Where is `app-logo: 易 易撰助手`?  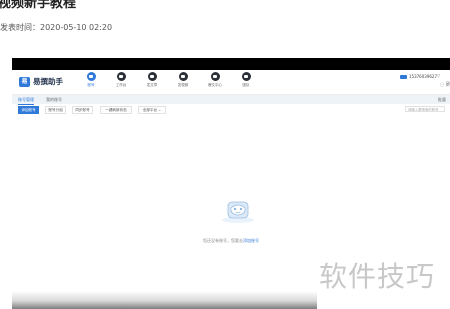 app-logo: 易 易撰助手 is located at coordinates (41, 81).